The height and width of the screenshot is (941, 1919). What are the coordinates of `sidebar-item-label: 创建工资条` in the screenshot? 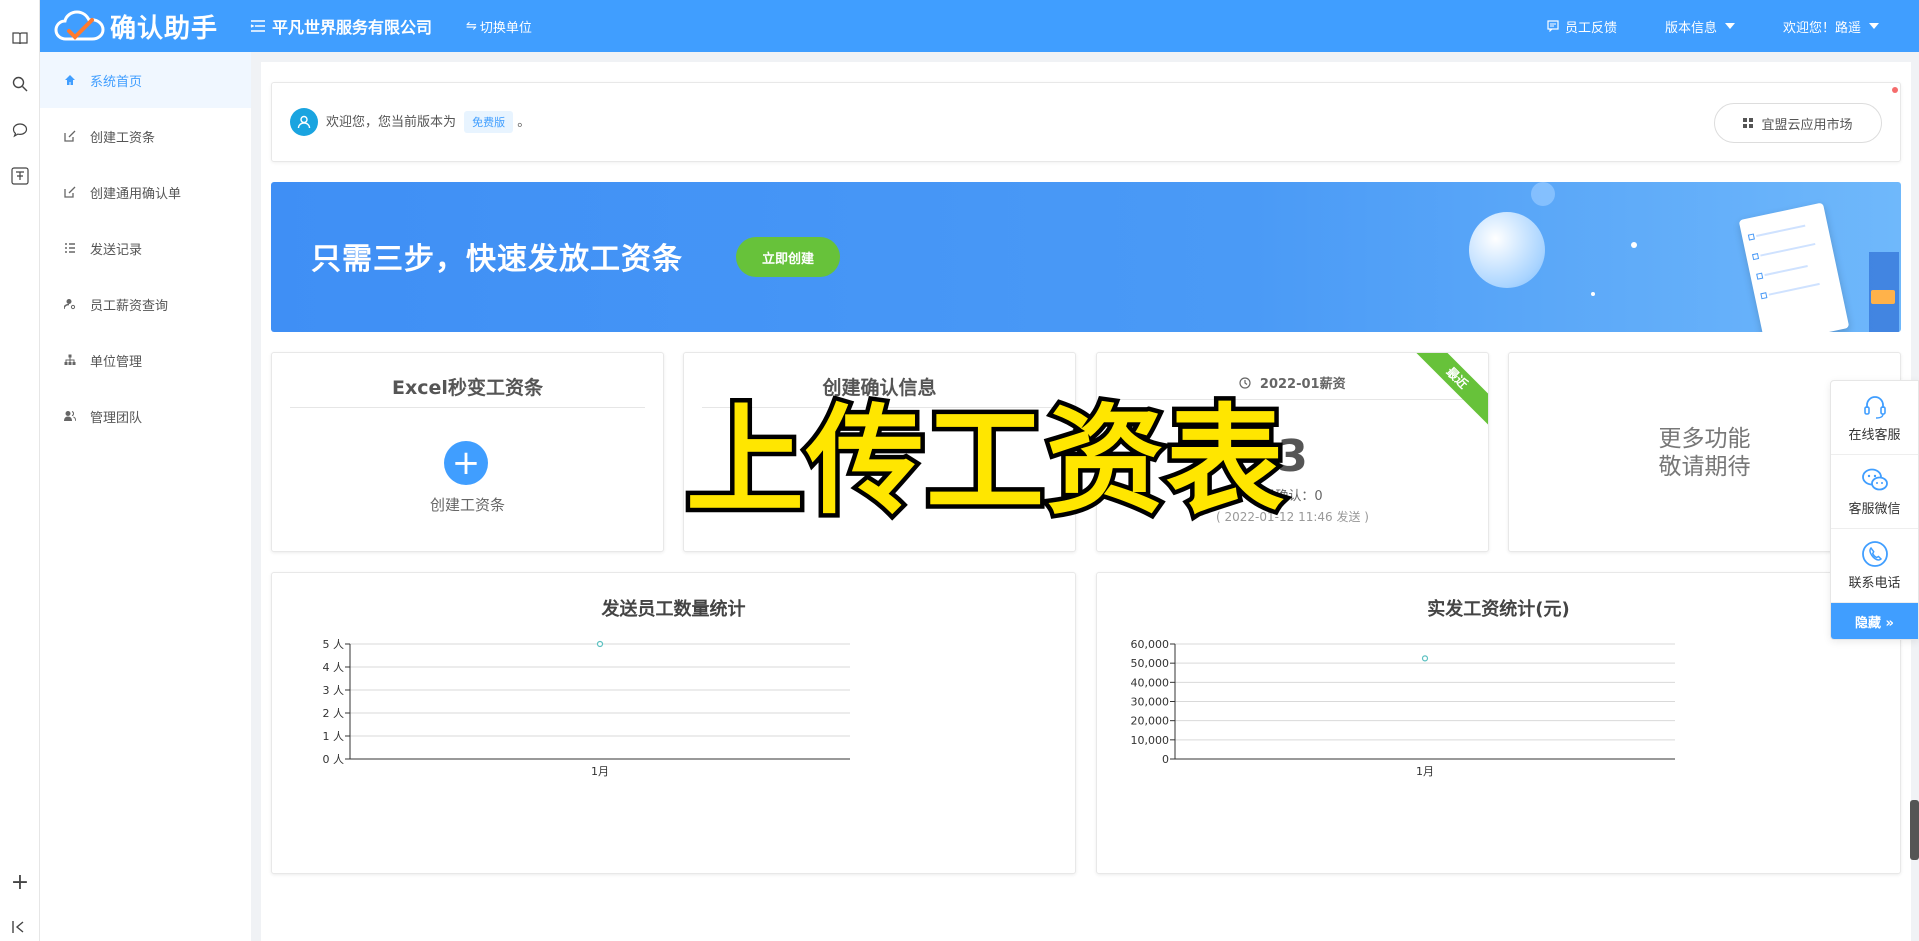 It's located at (123, 138).